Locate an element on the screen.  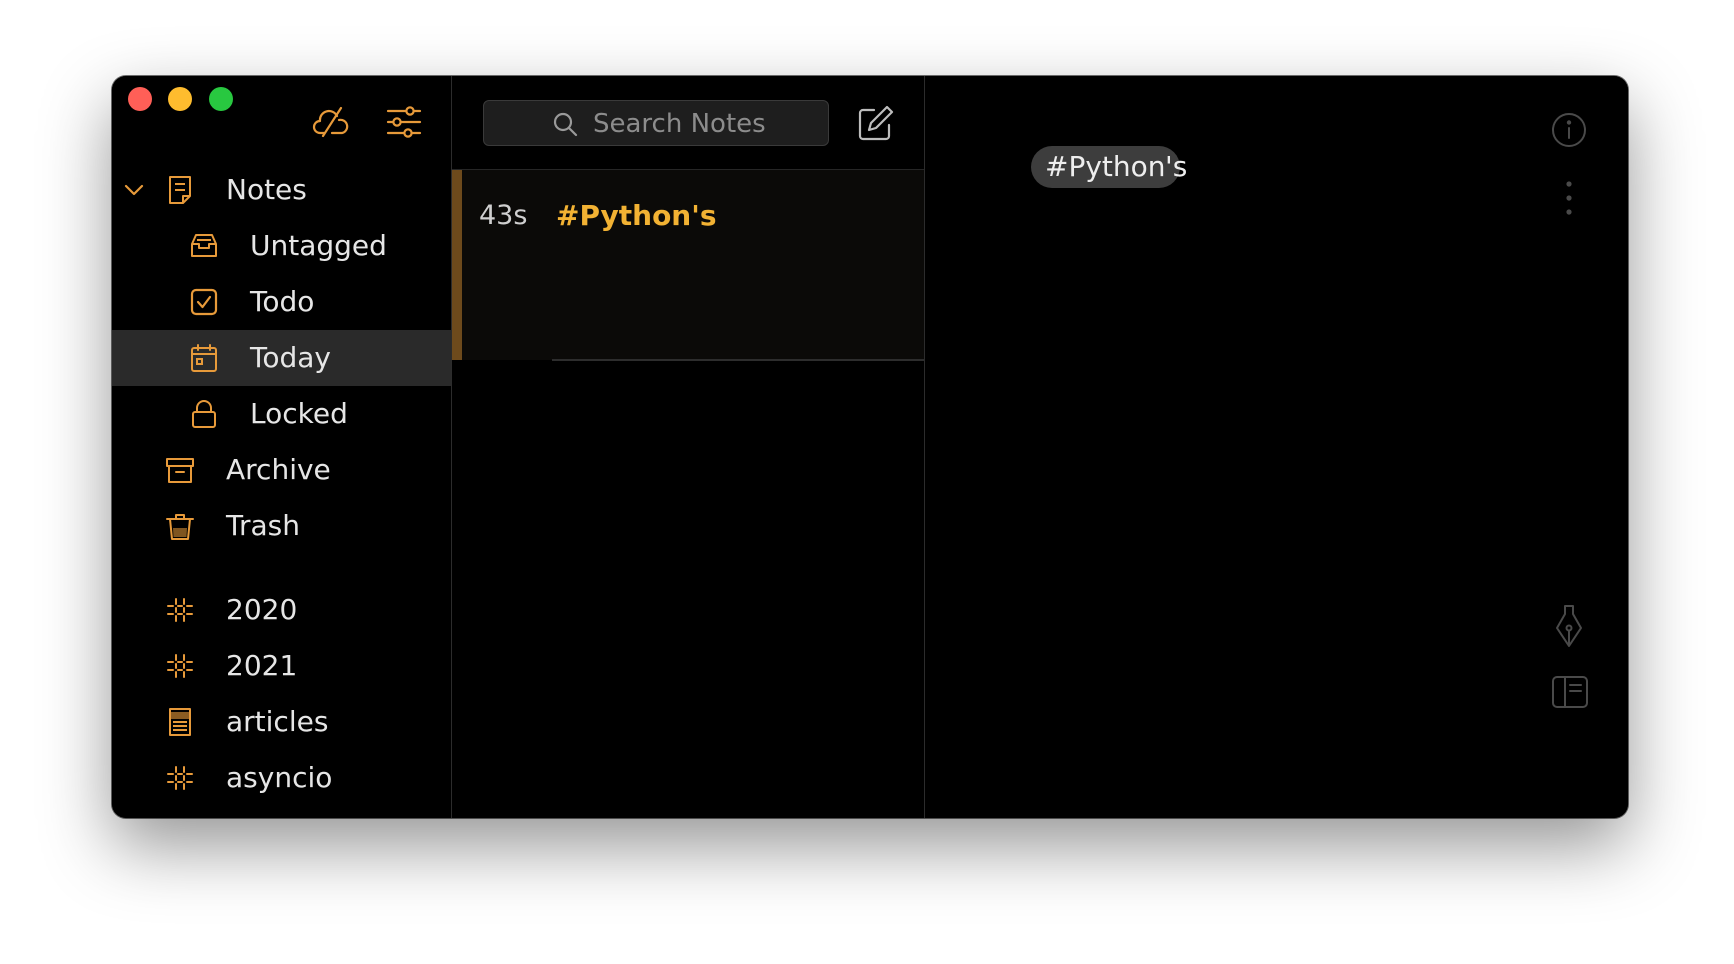
sidebar-item-todo: Todo is located at coordinates (281, 302).